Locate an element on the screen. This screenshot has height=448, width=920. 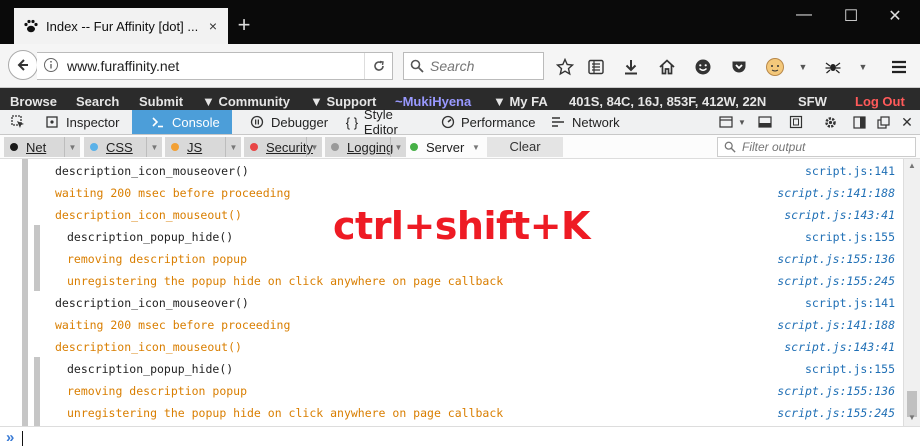
dock-side-icon is located at coordinates (859, 122).